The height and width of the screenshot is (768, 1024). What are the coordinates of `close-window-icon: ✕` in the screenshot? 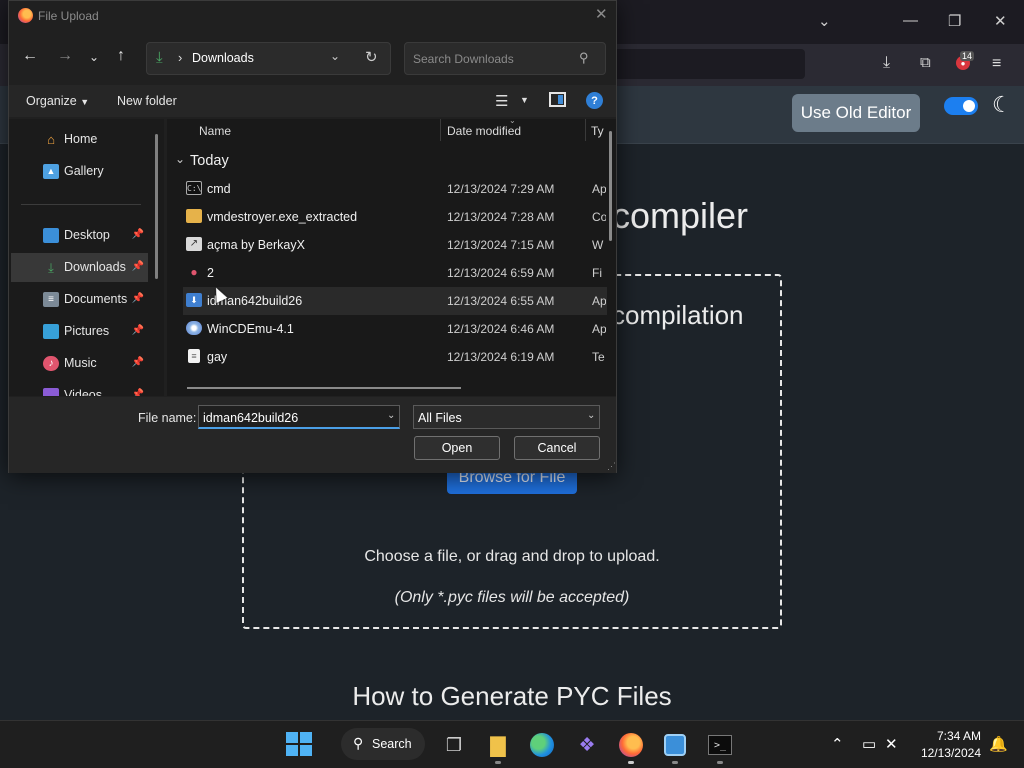 It's located at (1000, 21).